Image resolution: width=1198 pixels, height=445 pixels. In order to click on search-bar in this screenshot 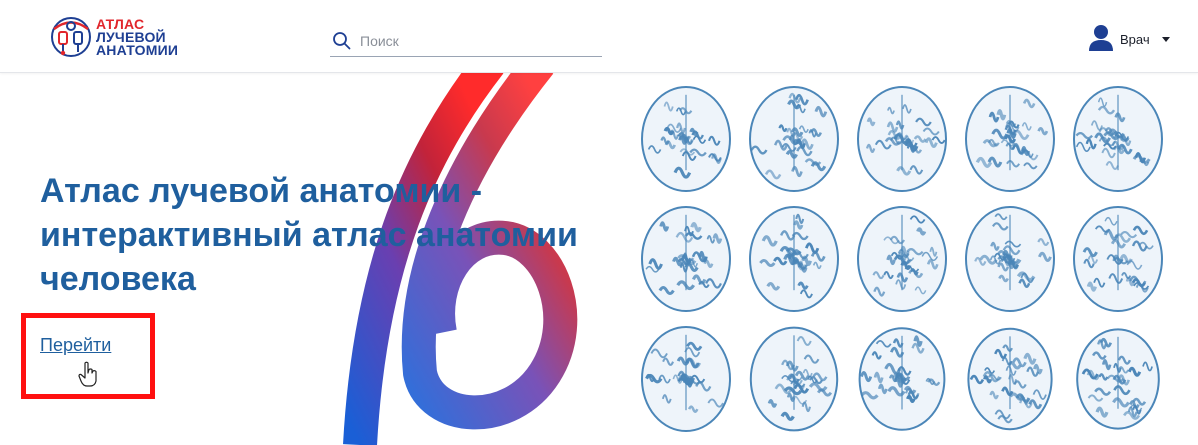, I will do `click(466, 42)`.